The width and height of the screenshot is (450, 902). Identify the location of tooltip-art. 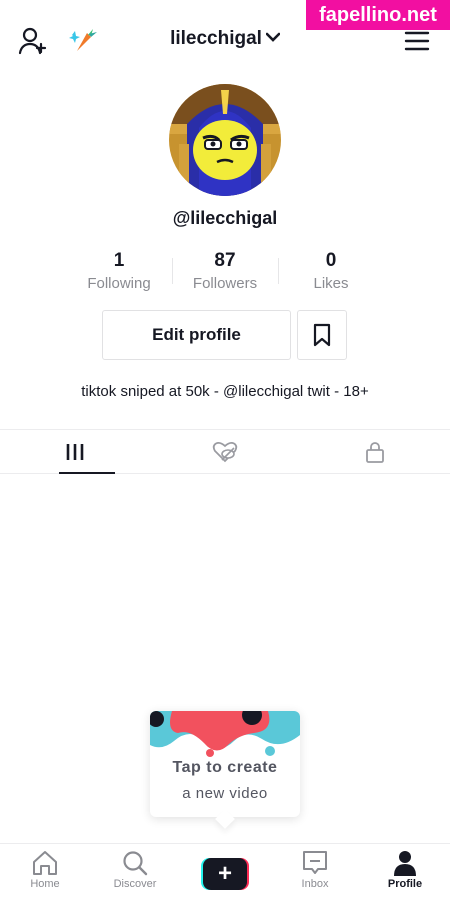
(225, 737).